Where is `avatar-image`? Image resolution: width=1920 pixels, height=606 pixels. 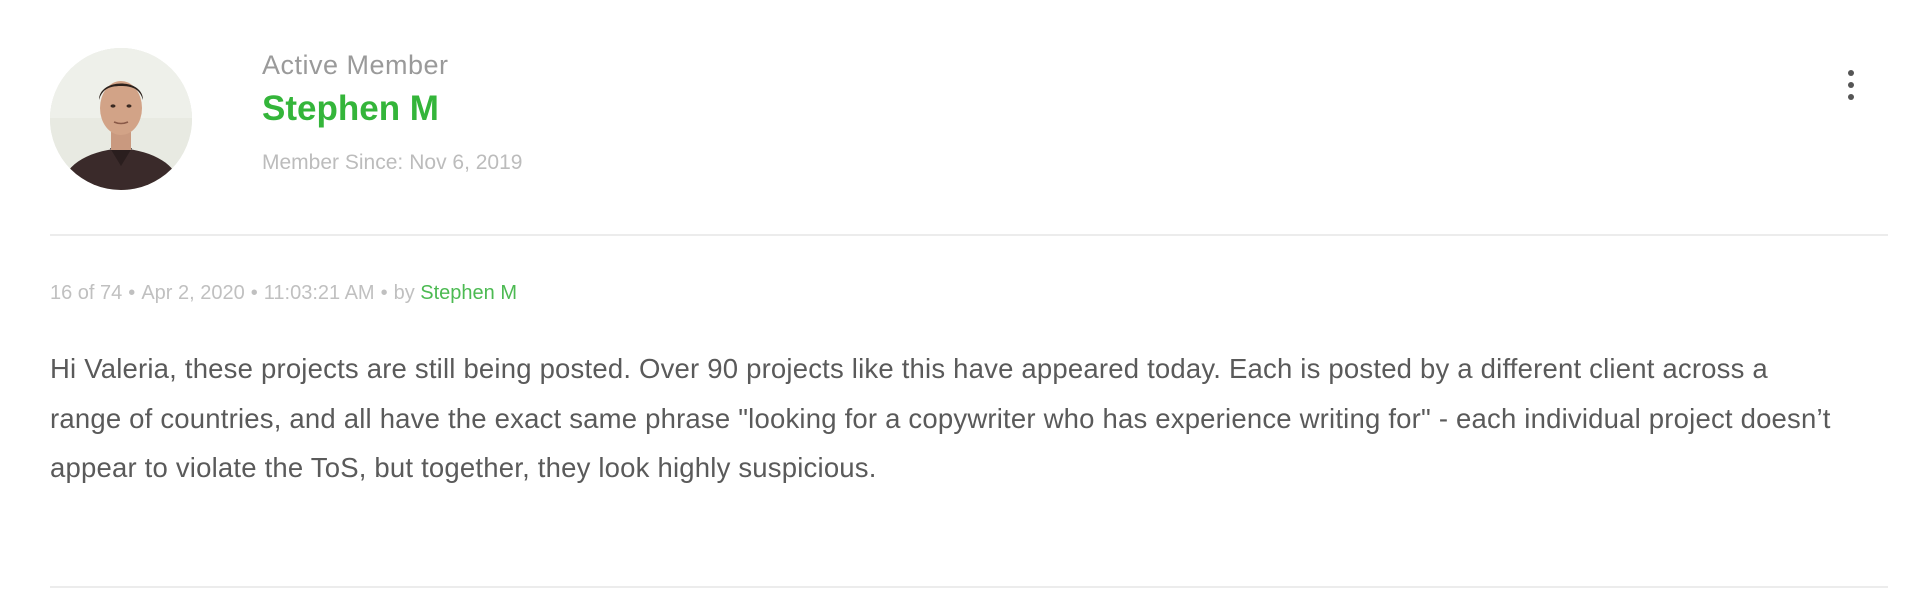
avatar-image is located at coordinates (121, 119).